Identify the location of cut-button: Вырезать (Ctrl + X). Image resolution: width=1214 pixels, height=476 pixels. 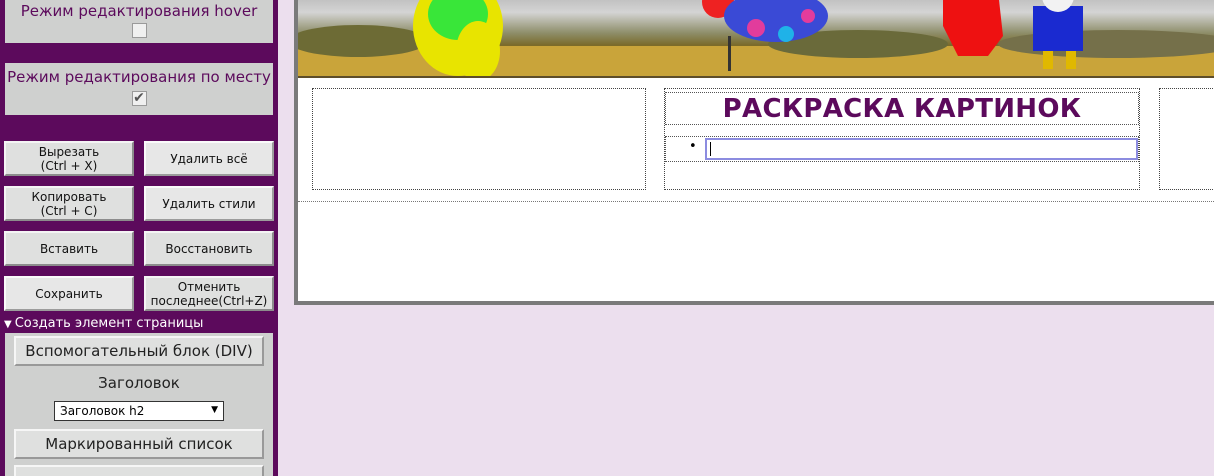
(69, 158).